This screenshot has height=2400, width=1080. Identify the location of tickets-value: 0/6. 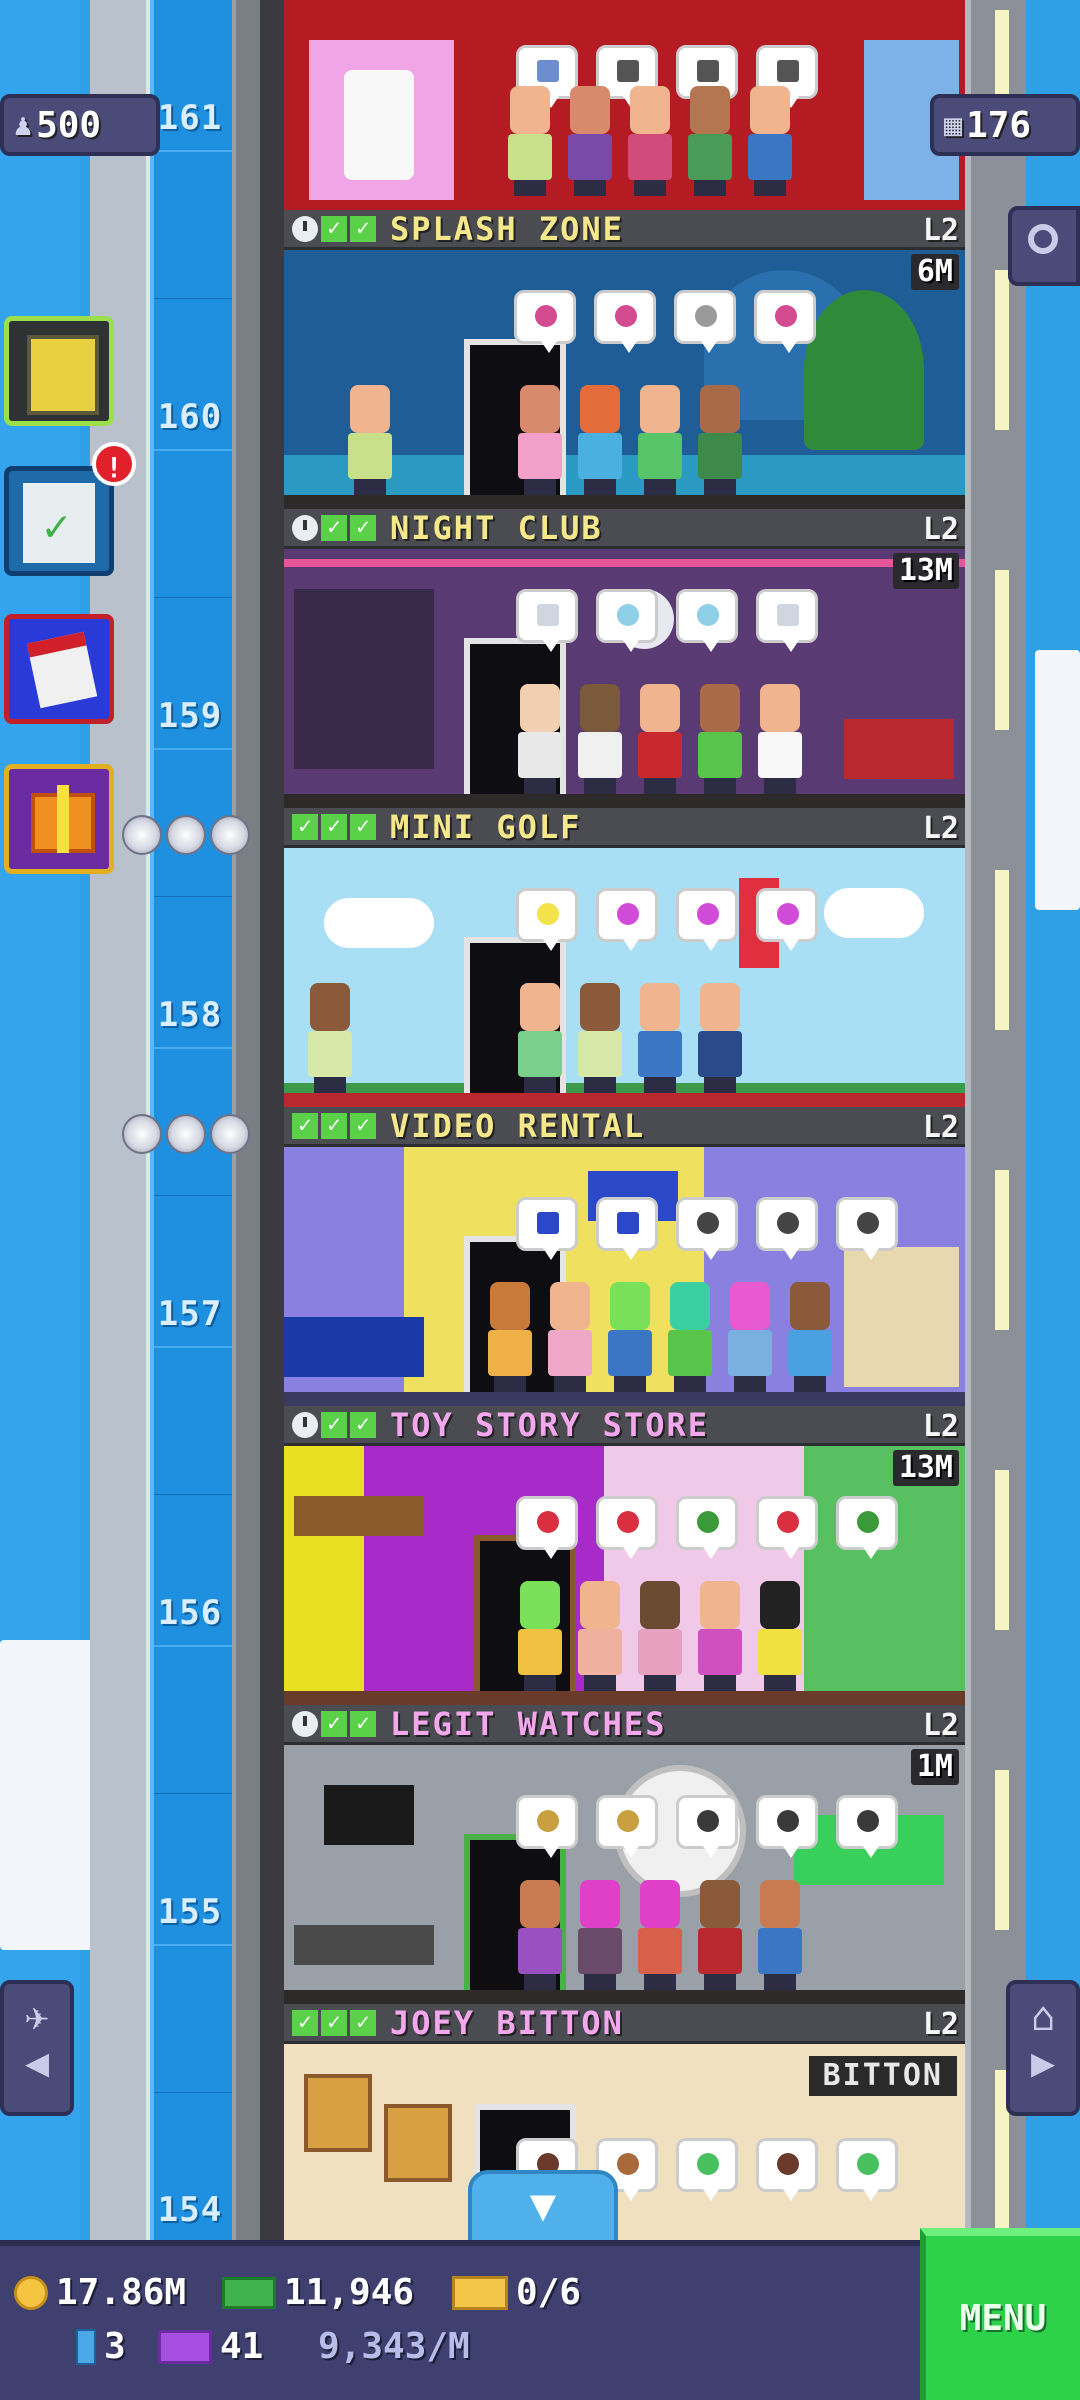
(549, 2292).